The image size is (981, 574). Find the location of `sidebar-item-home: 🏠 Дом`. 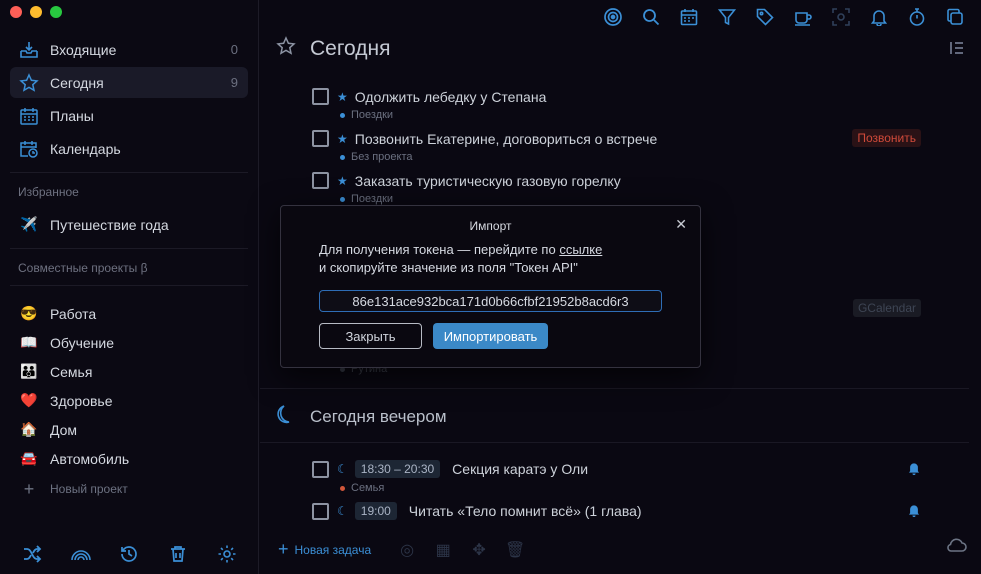

sidebar-item-home: 🏠 Дом is located at coordinates (129, 429).